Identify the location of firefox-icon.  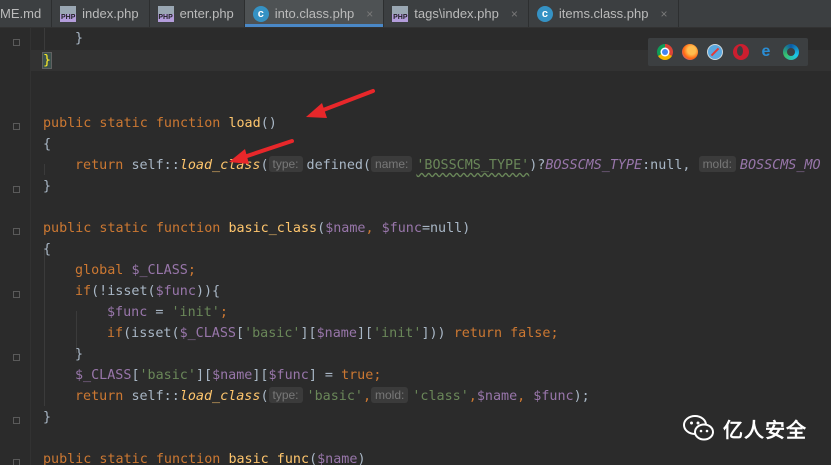
(689, 52).